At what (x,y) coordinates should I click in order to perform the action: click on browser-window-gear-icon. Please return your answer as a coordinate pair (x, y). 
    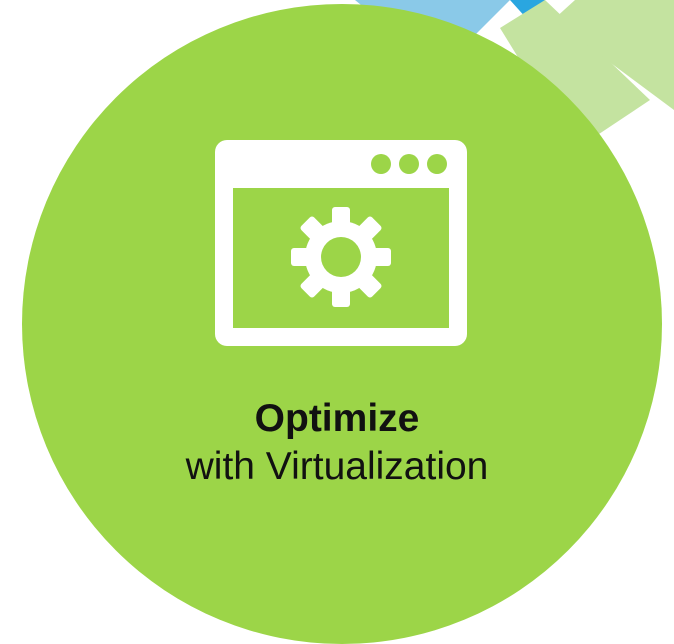
    Looking at the image, I should click on (341, 243).